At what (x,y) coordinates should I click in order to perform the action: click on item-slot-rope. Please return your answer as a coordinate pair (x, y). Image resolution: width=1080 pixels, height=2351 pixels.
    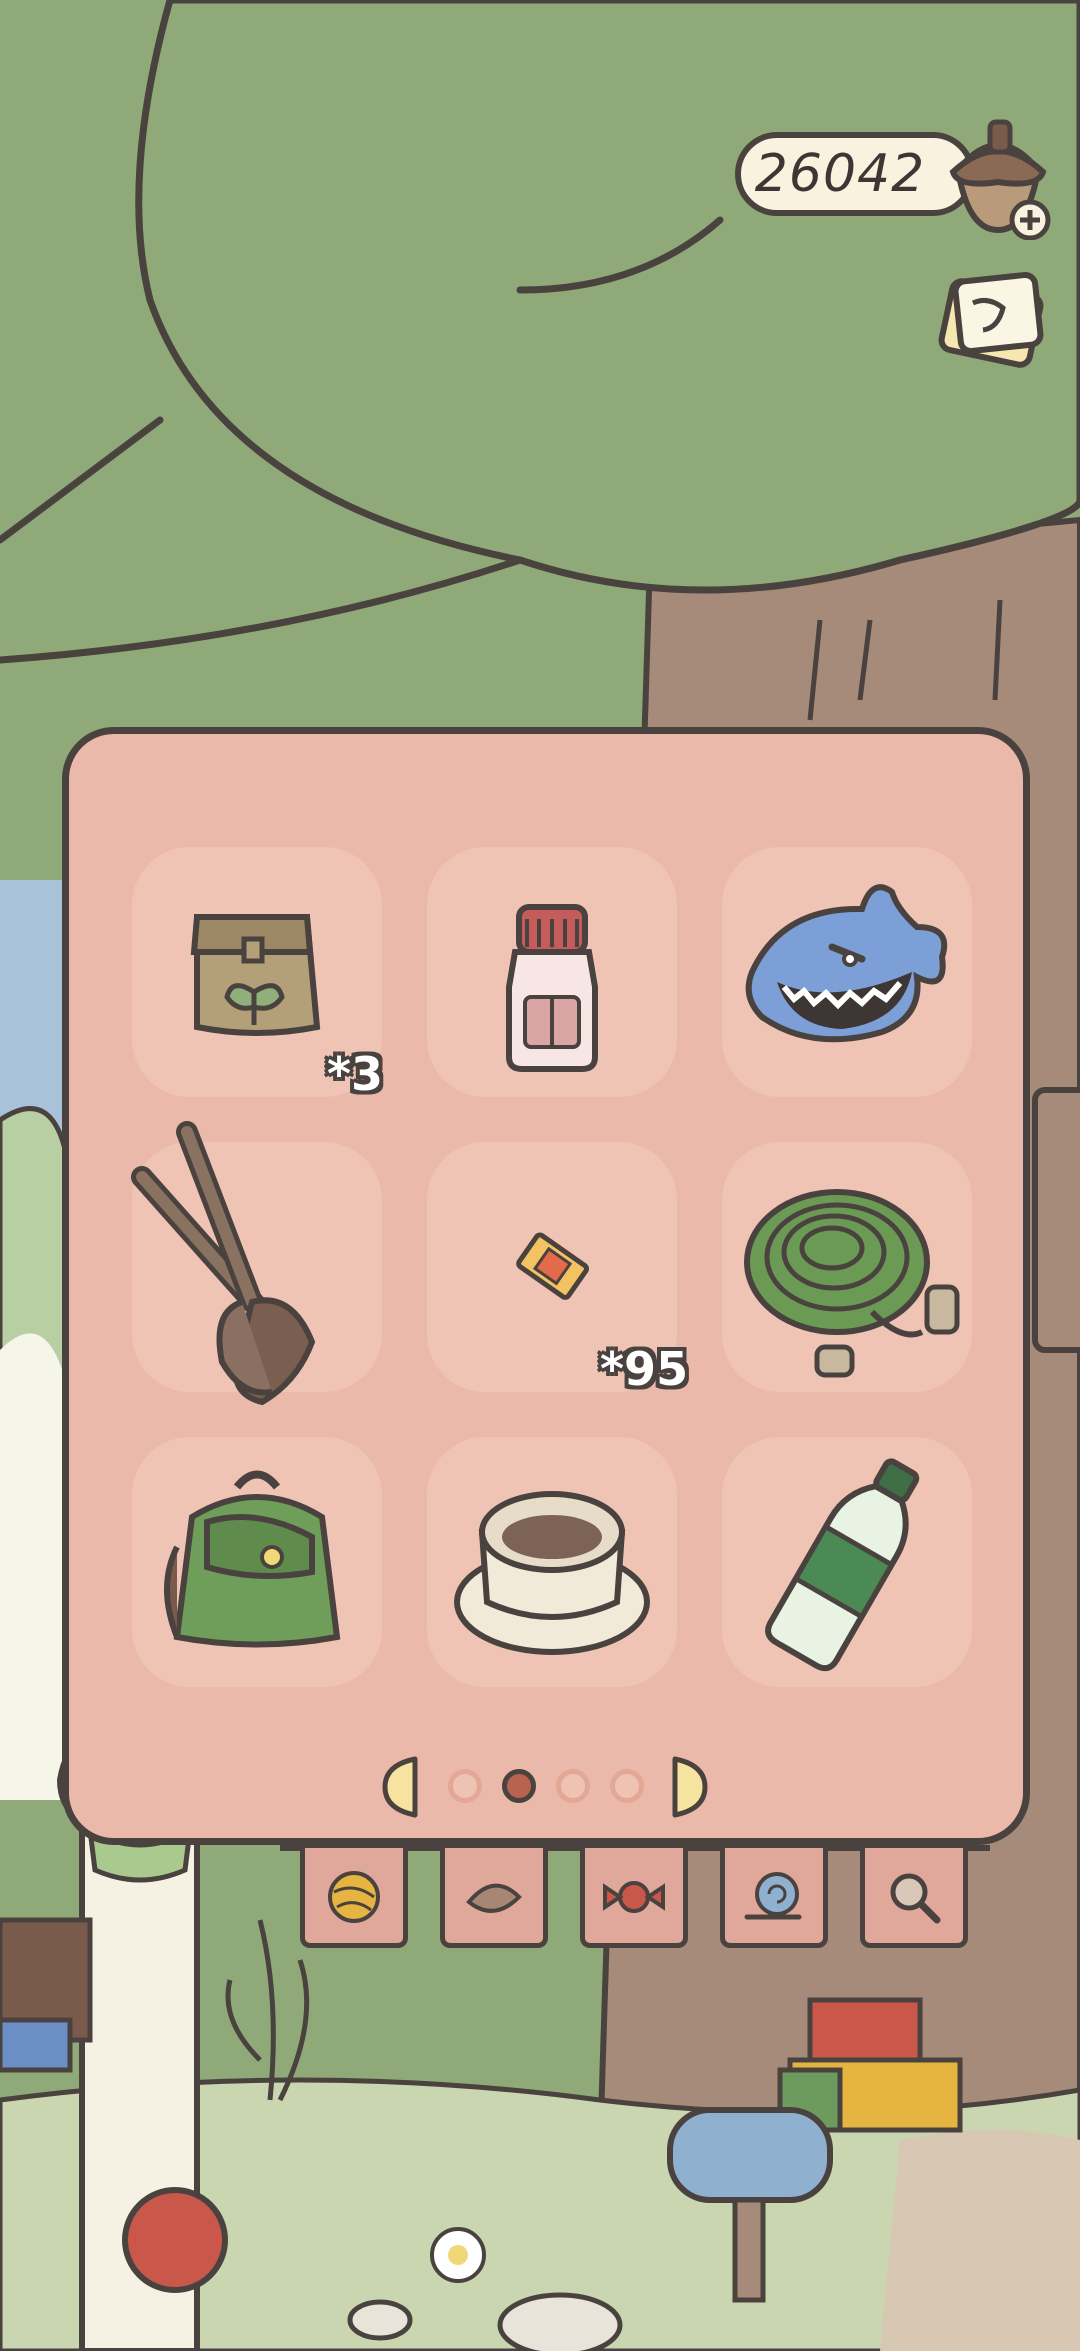
    Looking at the image, I should click on (847, 1267).